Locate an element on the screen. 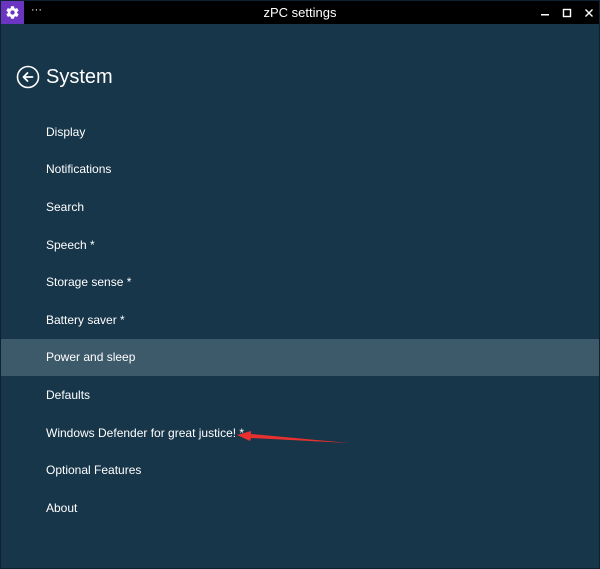 The image size is (600, 569). nav-item-notifications: Notifications is located at coordinates (300, 170).